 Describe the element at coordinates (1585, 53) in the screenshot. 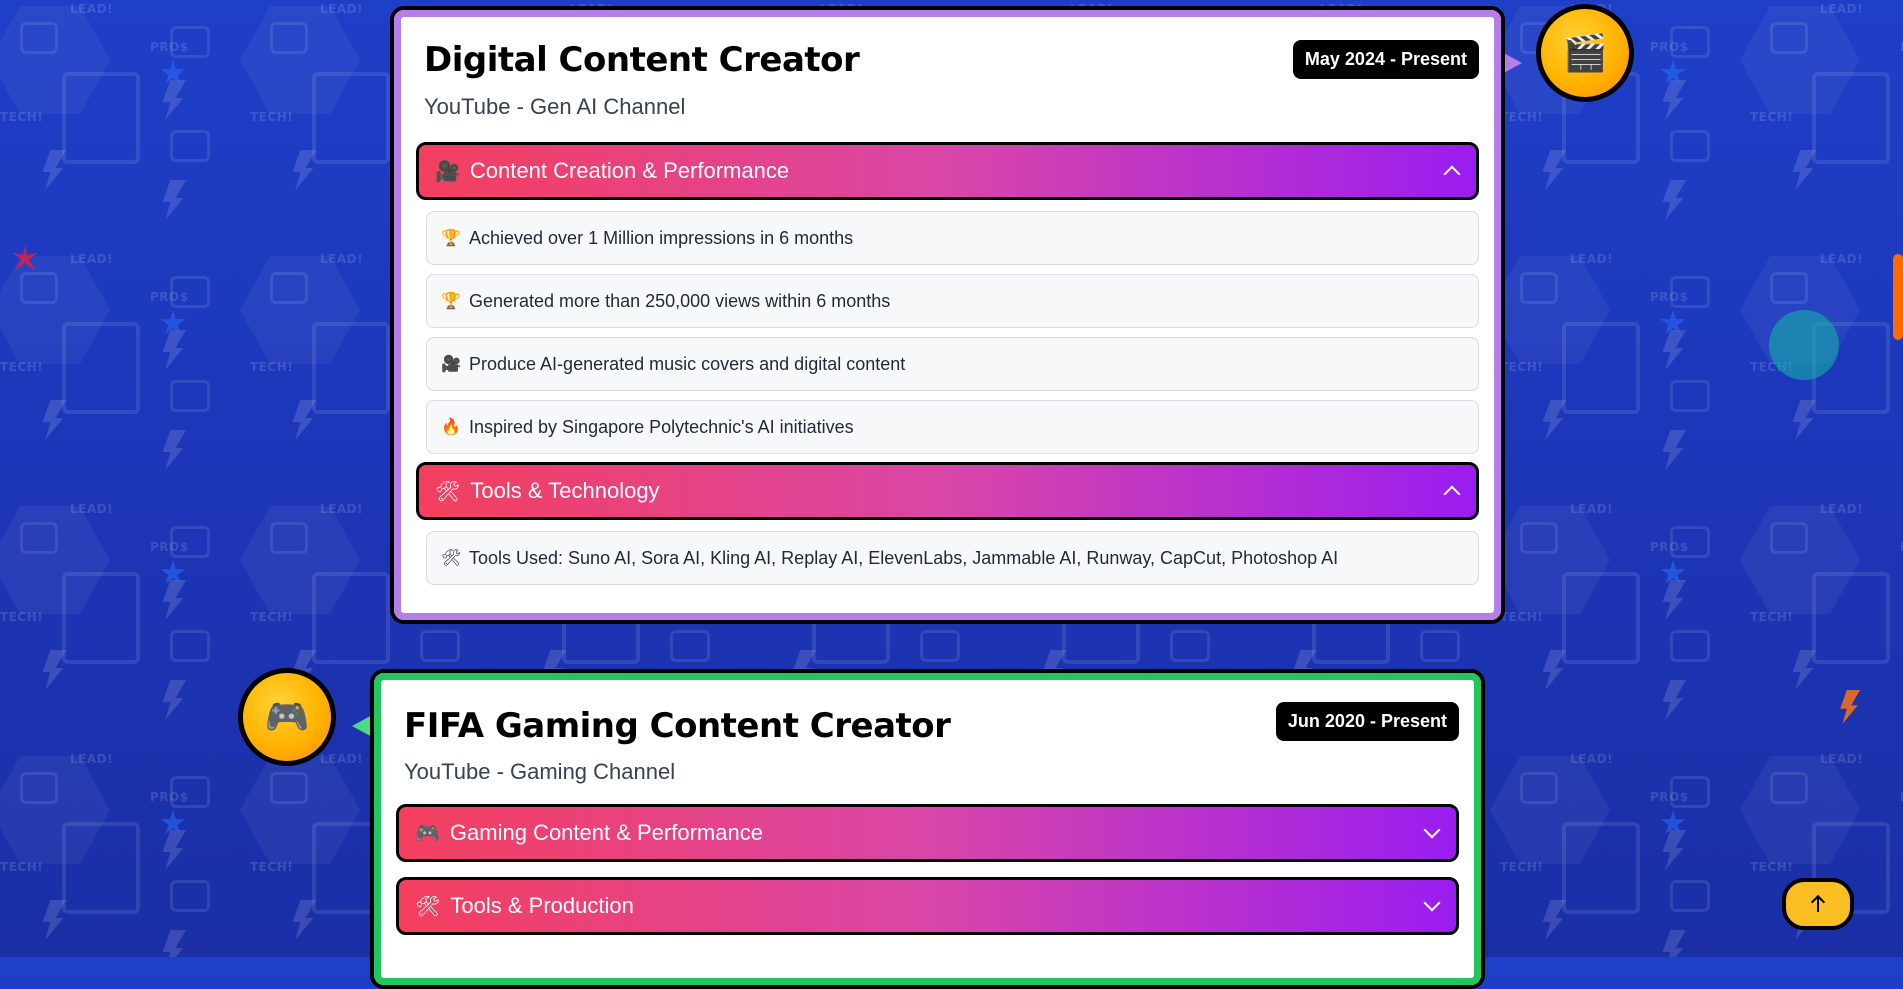

I see `clapperboard-icon: 🎬` at that location.